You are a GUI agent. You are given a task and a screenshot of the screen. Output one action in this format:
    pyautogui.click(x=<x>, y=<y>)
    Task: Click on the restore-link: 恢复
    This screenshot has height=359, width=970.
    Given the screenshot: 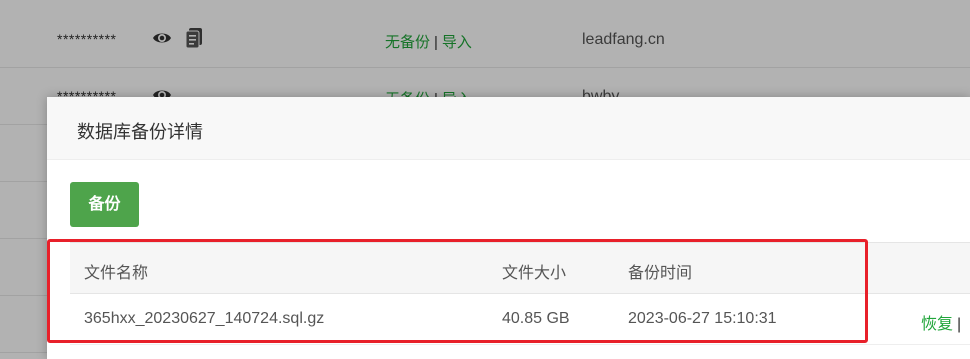 What is the action you would take?
    pyautogui.click(x=937, y=324)
    